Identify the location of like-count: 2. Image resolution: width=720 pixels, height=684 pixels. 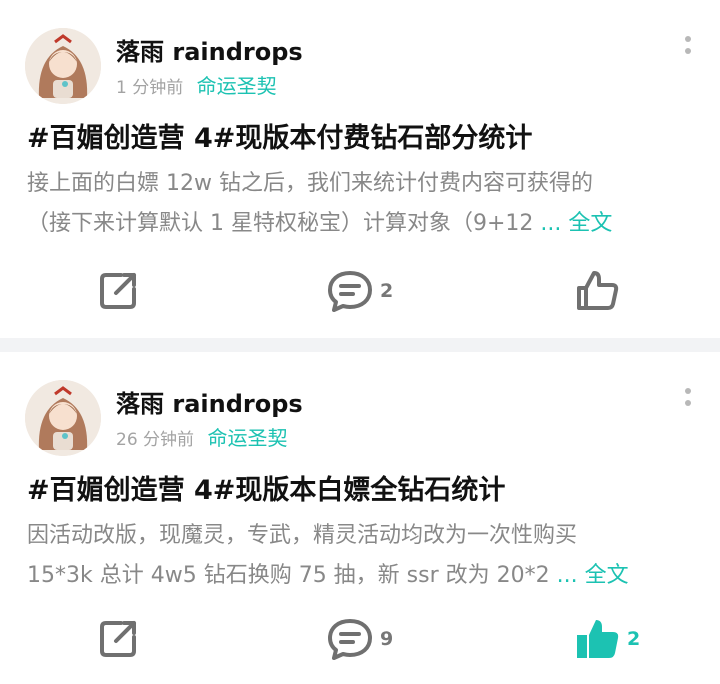
(634, 639).